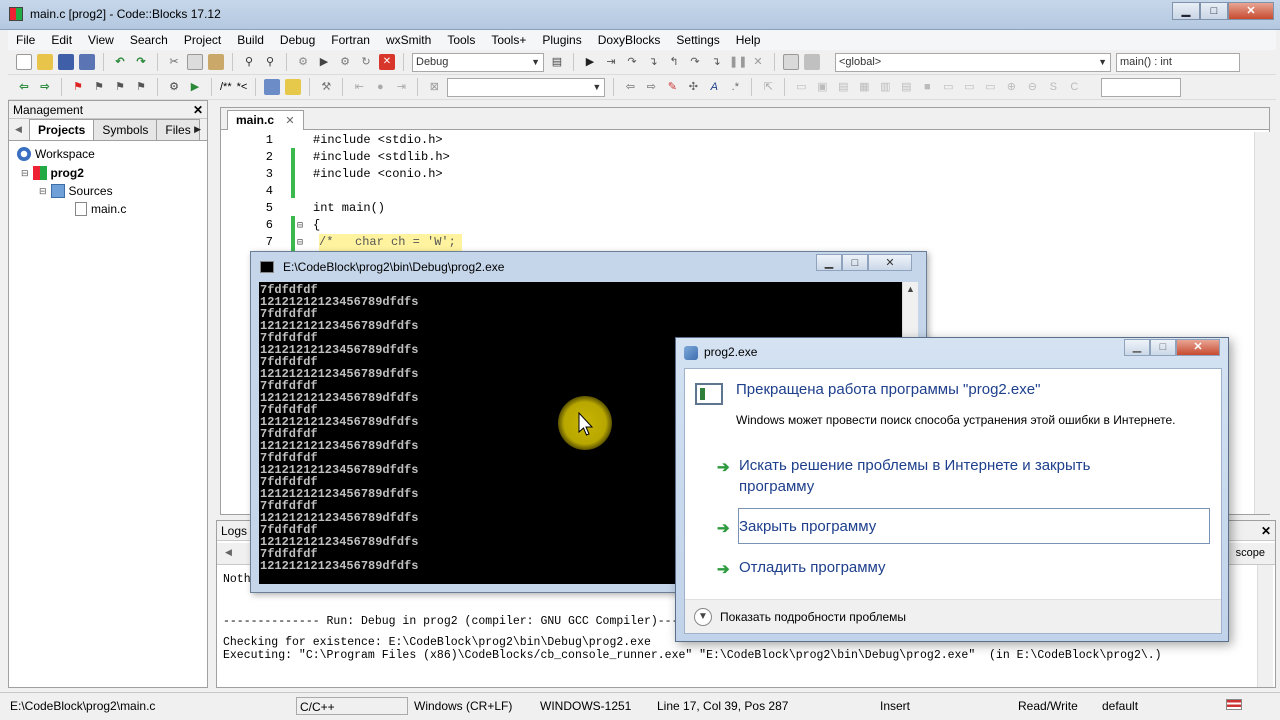 This screenshot has height=720, width=1280. I want to click on function-select: main() : int, so click(1178, 62).